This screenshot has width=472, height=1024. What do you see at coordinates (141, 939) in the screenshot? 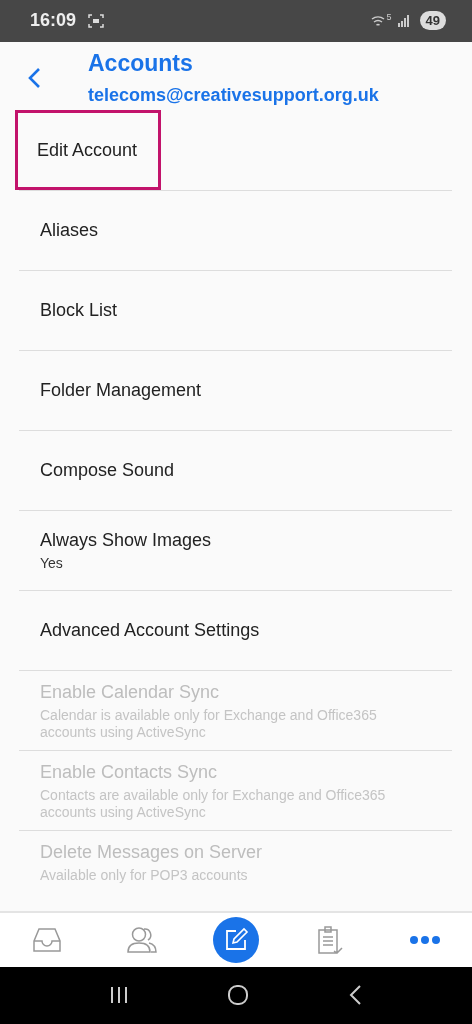
I see `contacts-icon` at bounding box center [141, 939].